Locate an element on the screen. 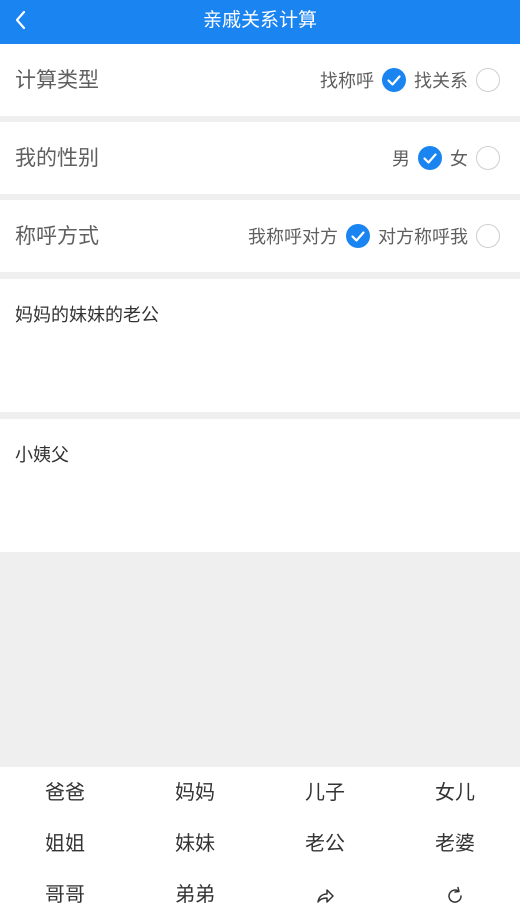  page-title: 亲戚关系计算 is located at coordinates (259, 20).